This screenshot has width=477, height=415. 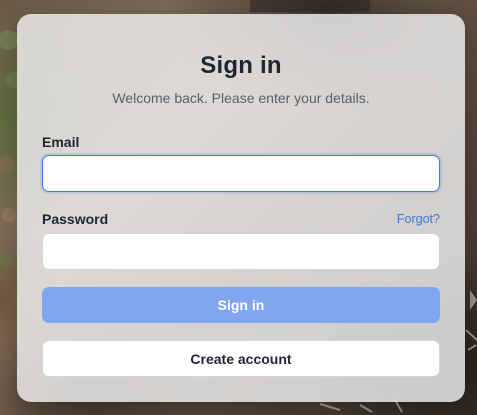 I want to click on password-field, so click(x=241, y=251).